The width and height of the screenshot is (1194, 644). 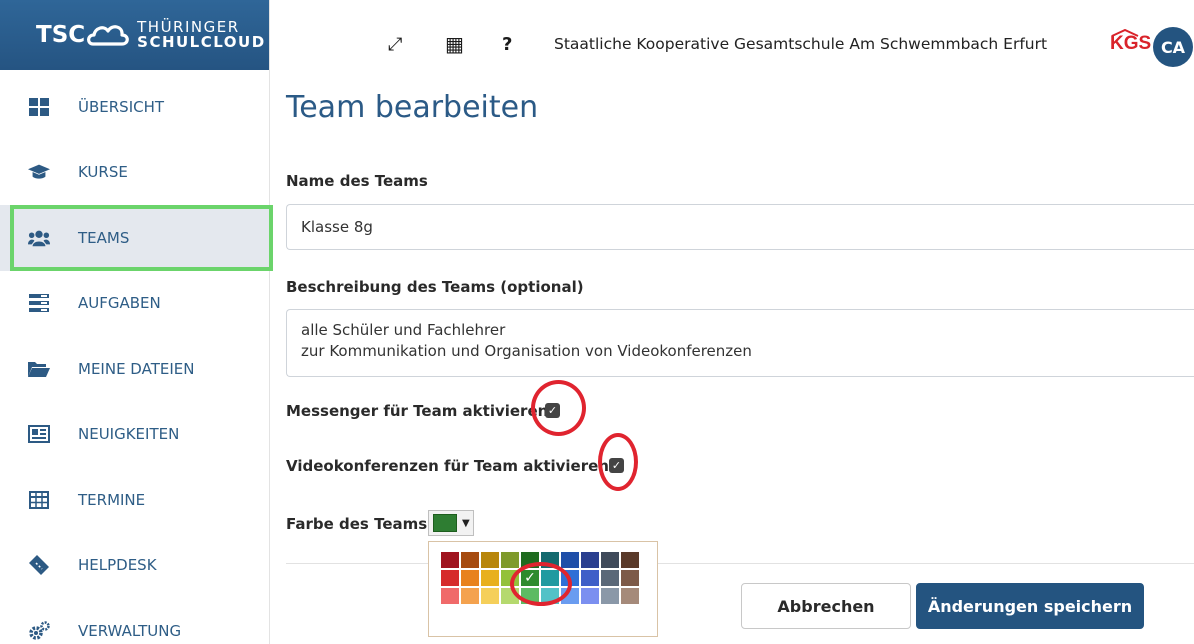 What do you see at coordinates (447, 466) in the screenshot?
I see `videoconference-label: Videokonferenzen für Team aktivieren` at bounding box center [447, 466].